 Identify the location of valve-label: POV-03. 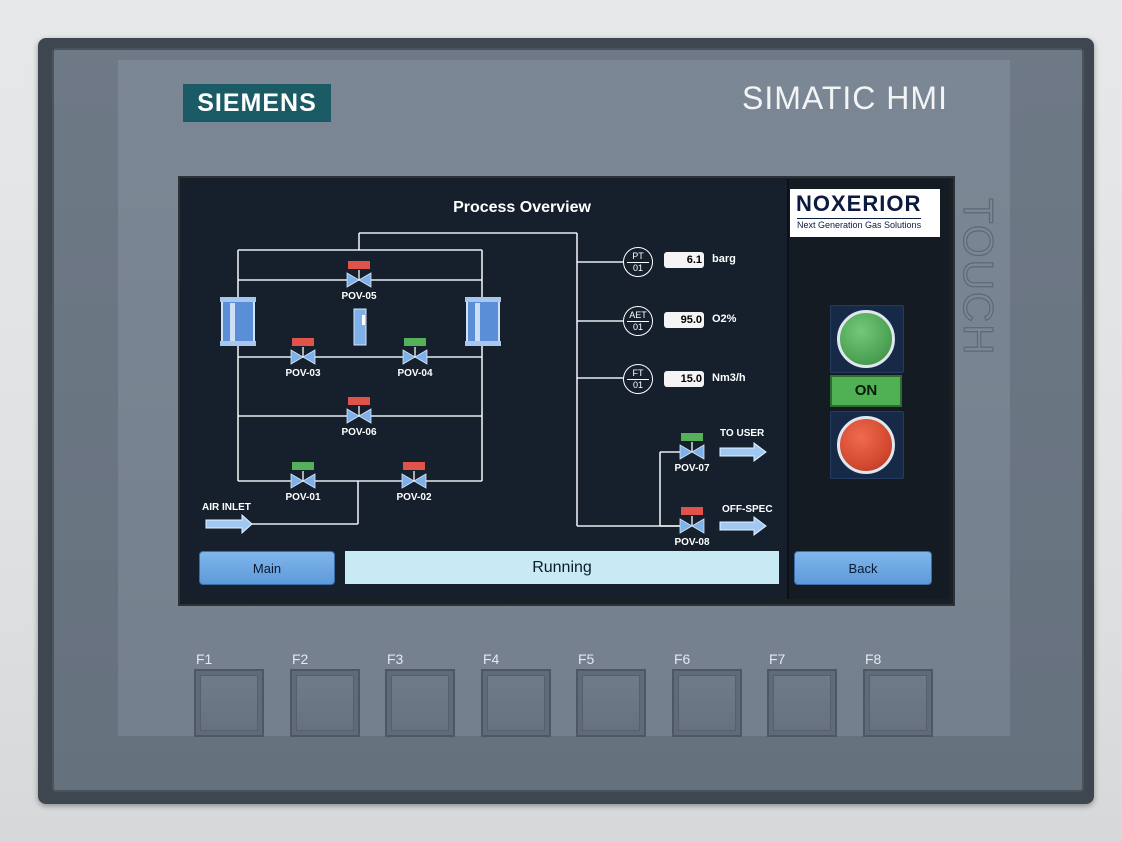
(302, 373).